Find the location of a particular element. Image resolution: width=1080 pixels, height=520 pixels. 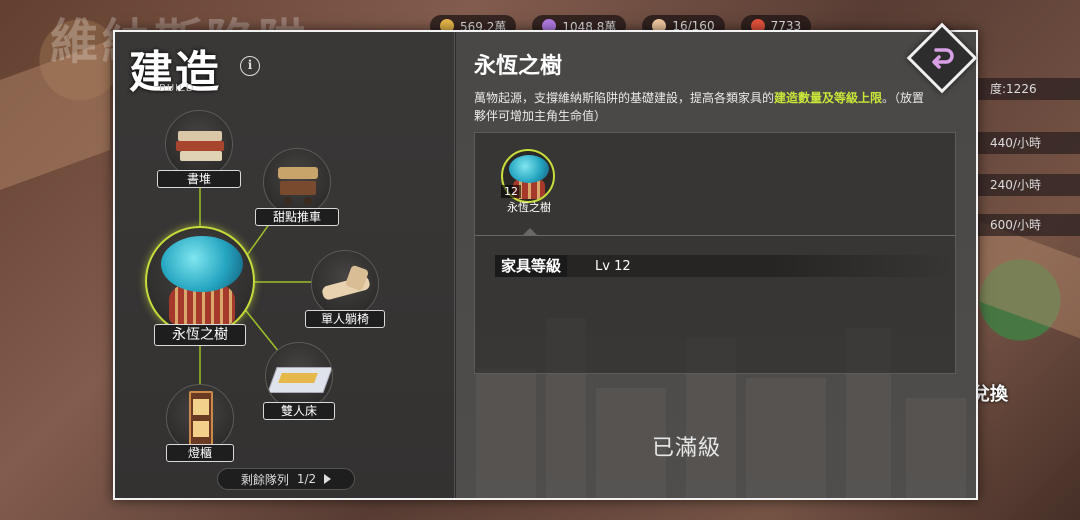

node-label: 甜點推車 is located at coordinates (297, 217).